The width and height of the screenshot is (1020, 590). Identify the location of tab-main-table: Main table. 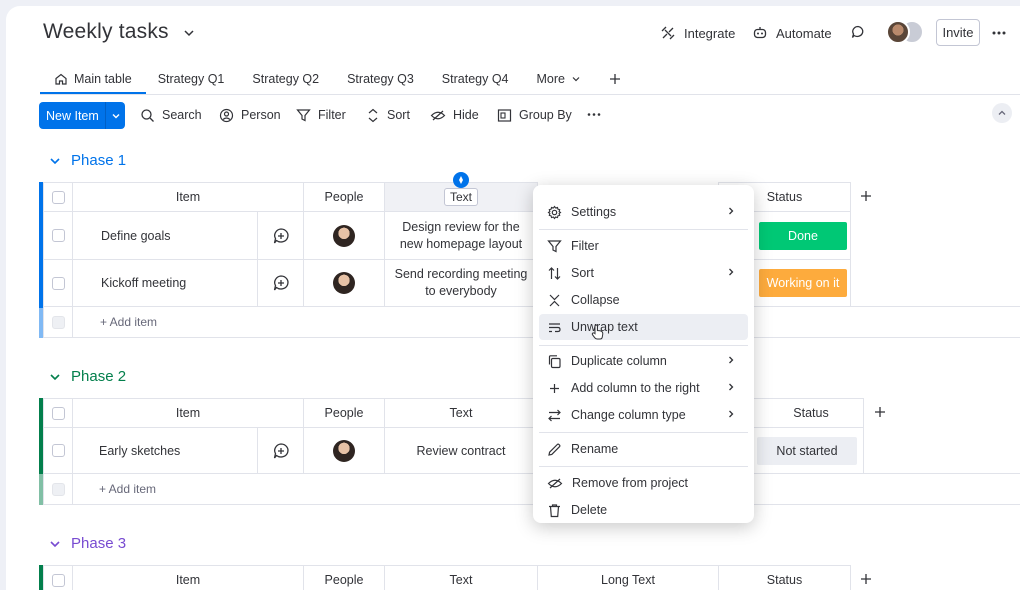
(93, 80).